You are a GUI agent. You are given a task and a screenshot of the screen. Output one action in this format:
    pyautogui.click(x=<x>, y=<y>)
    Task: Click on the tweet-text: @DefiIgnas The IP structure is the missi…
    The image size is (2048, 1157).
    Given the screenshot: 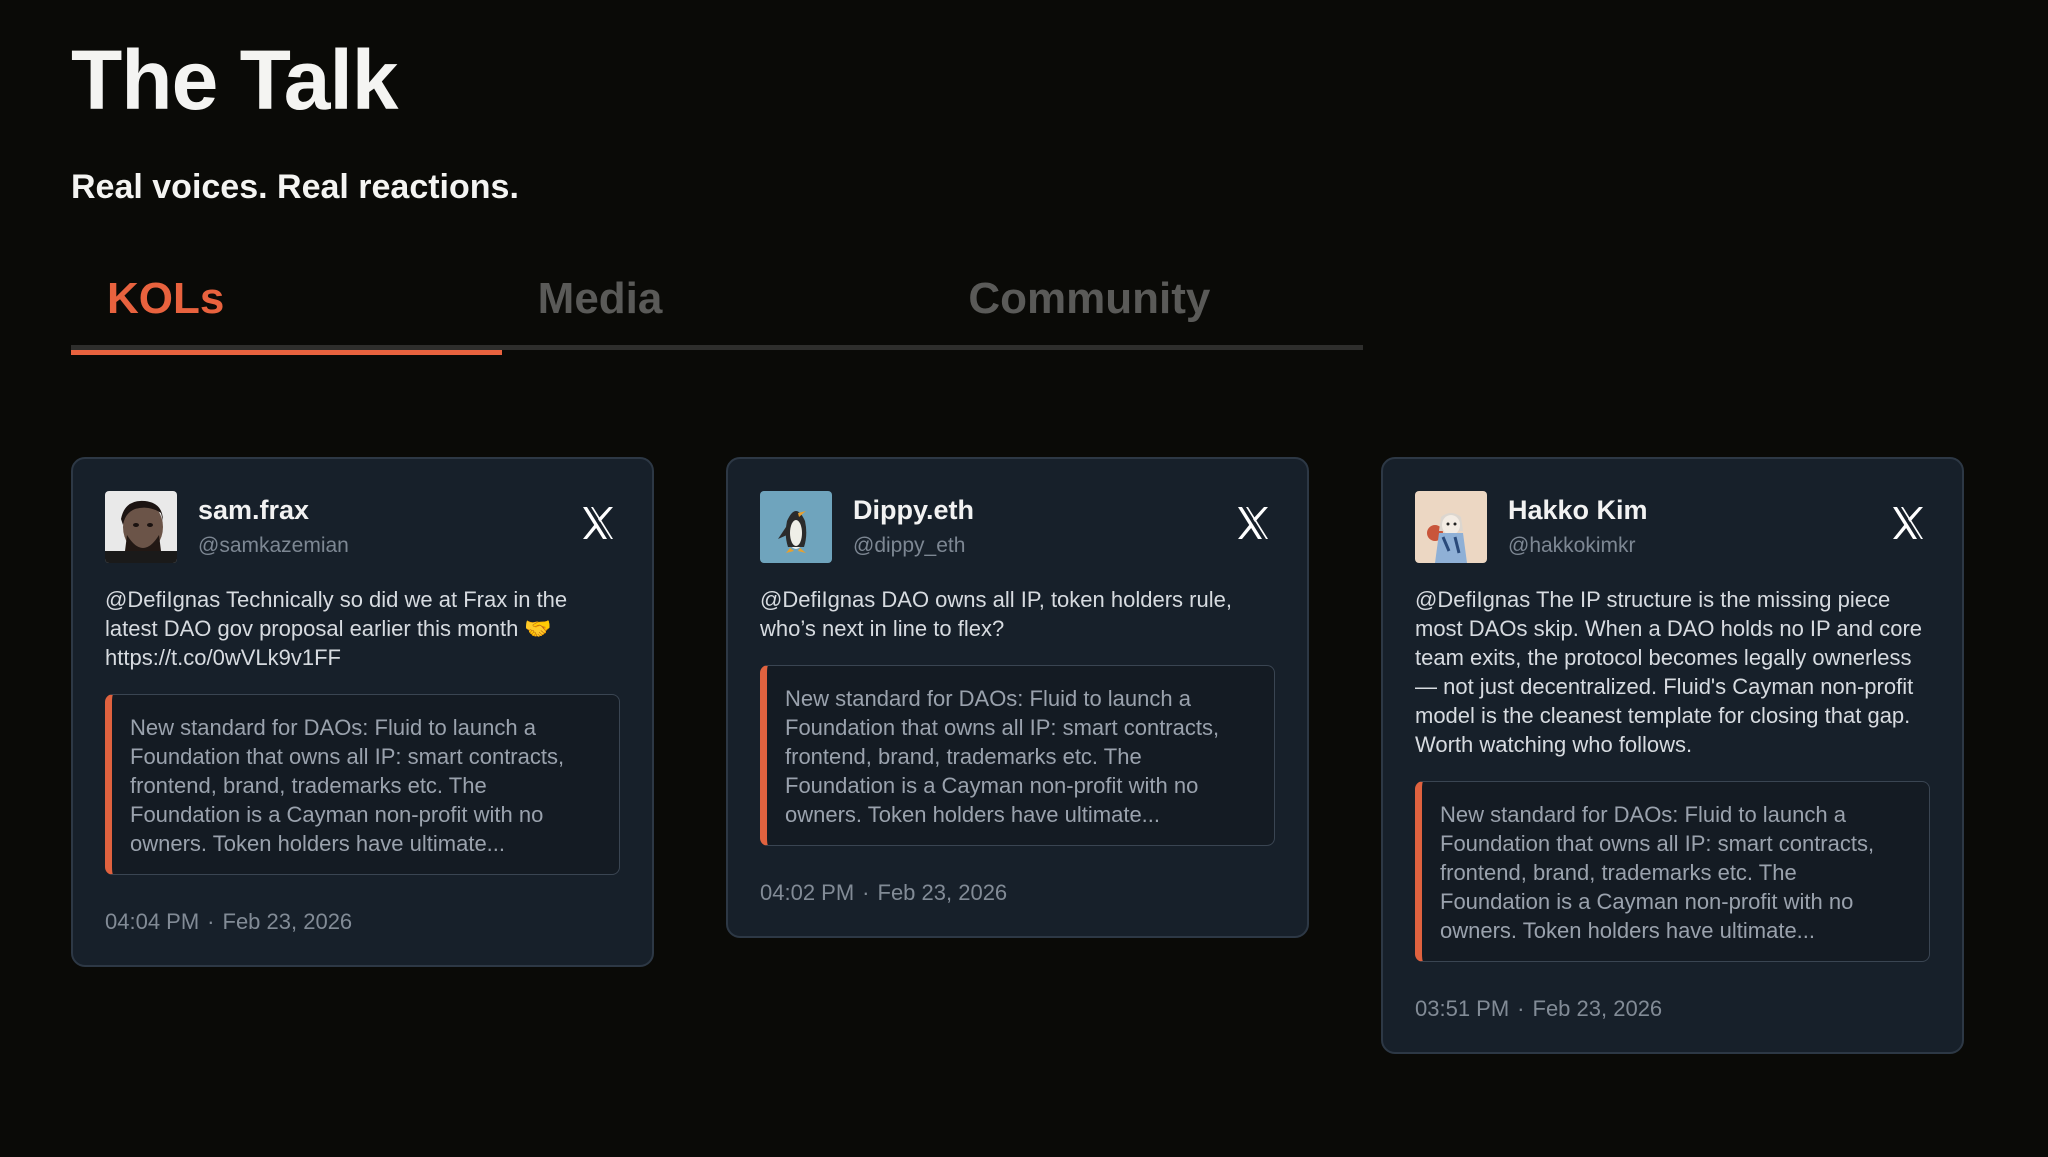 What is the action you would take?
    pyautogui.click(x=1669, y=672)
    